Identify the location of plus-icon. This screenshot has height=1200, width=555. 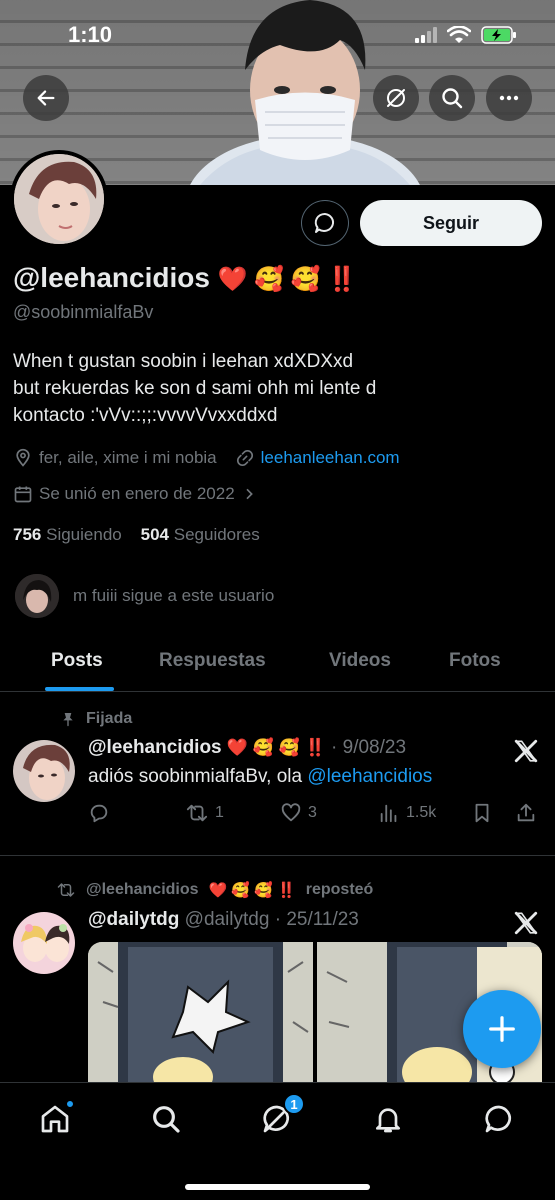
(502, 1029).